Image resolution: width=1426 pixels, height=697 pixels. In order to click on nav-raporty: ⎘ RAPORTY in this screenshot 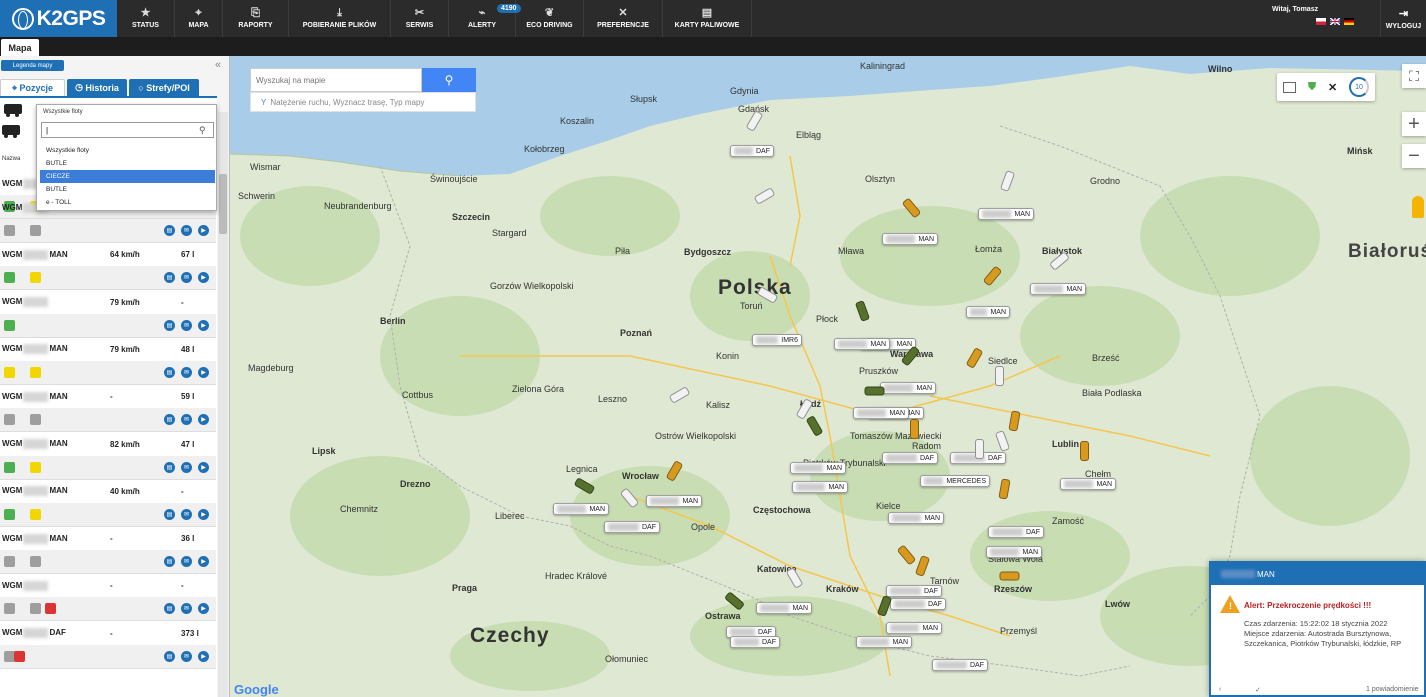, I will do `click(256, 18)`.